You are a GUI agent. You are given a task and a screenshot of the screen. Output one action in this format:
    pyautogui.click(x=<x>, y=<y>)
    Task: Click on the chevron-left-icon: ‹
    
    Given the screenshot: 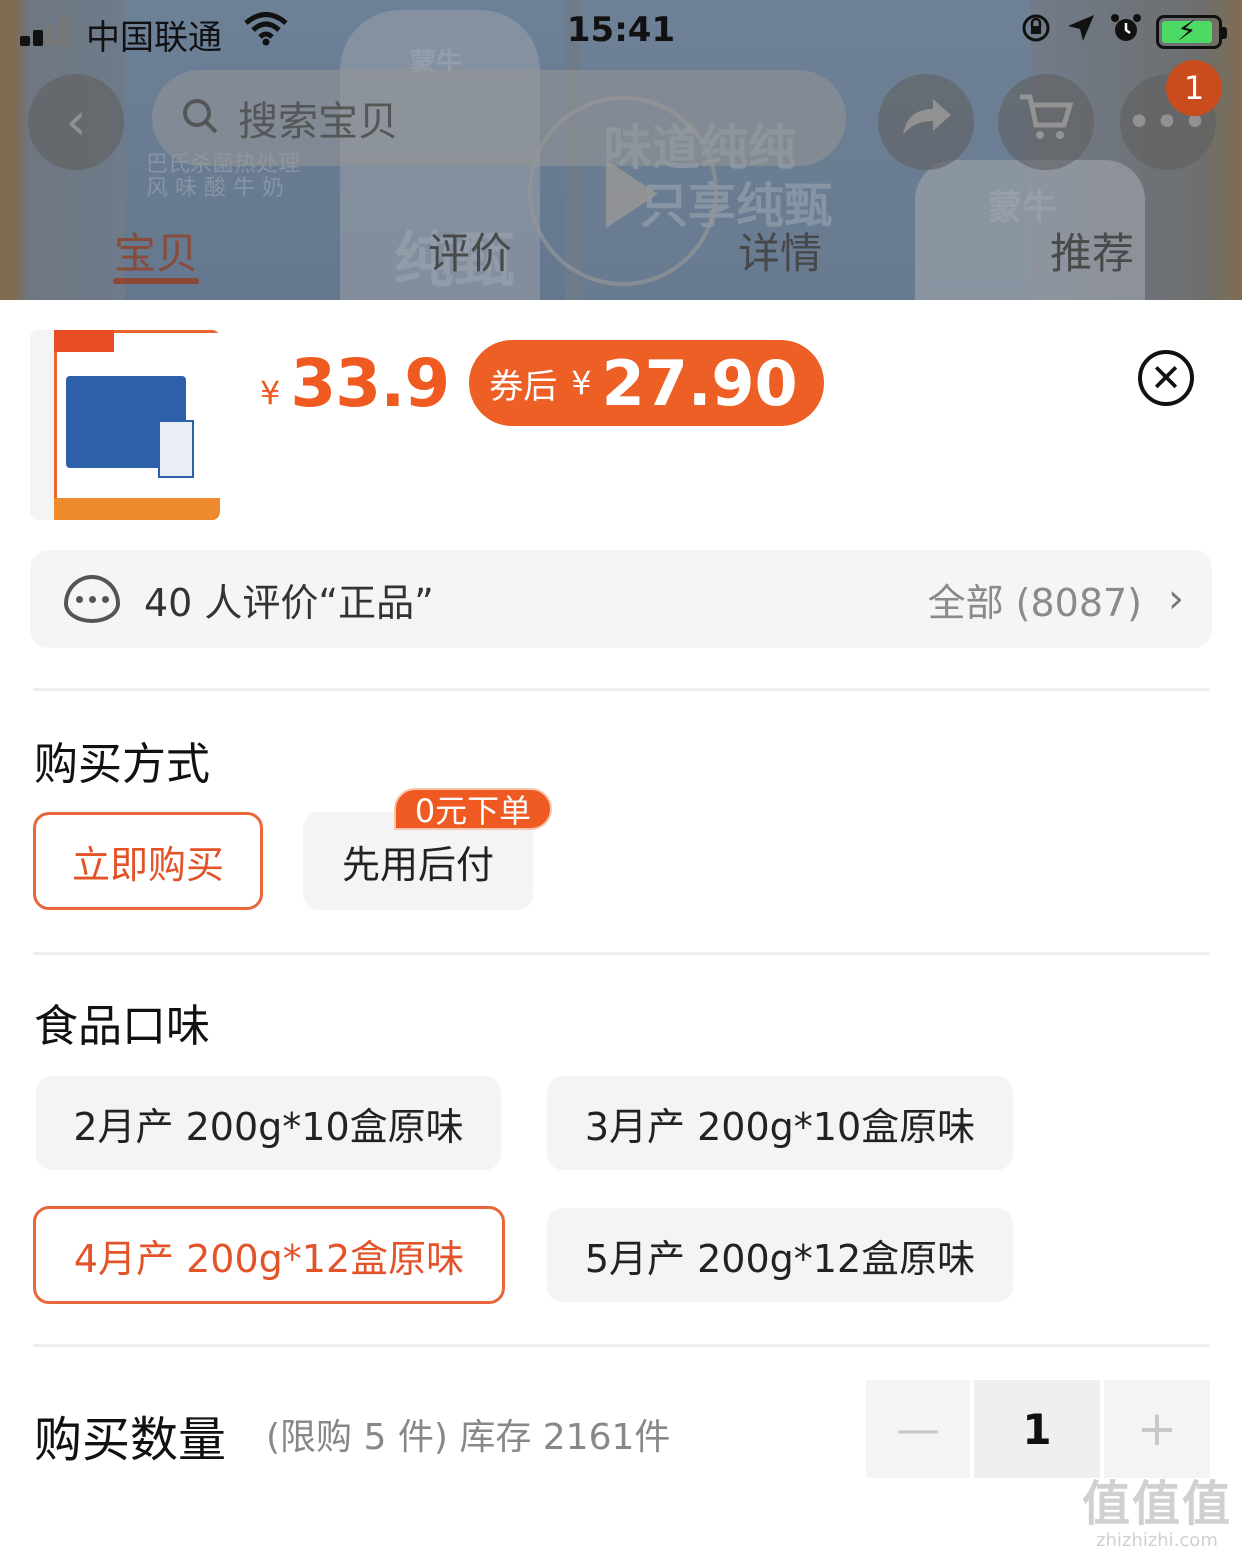 What is the action you would take?
    pyautogui.click(x=76, y=122)
    